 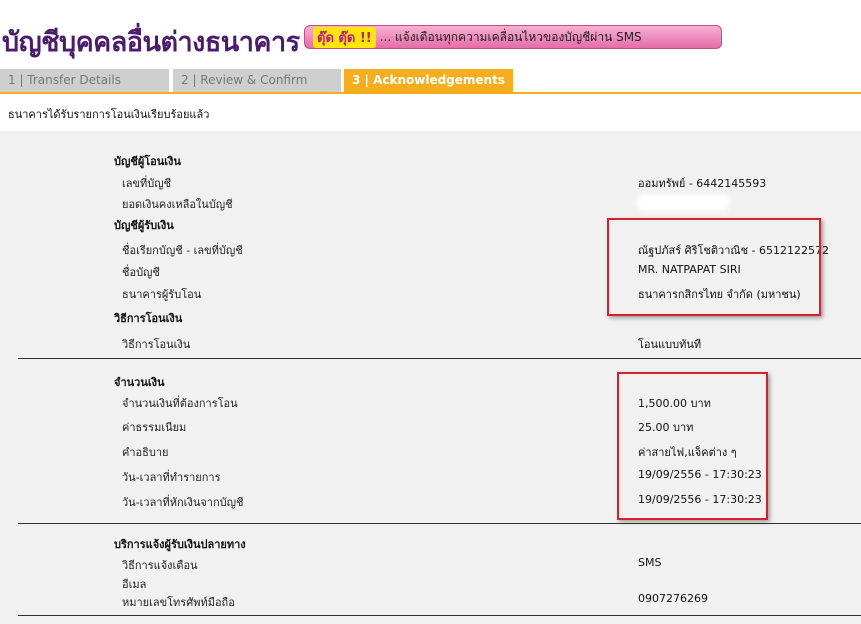 What do you see at coordinates (673, 598) in the screenshot?
I see `phone-value: 0907276269` at bounding box center [673, 598].